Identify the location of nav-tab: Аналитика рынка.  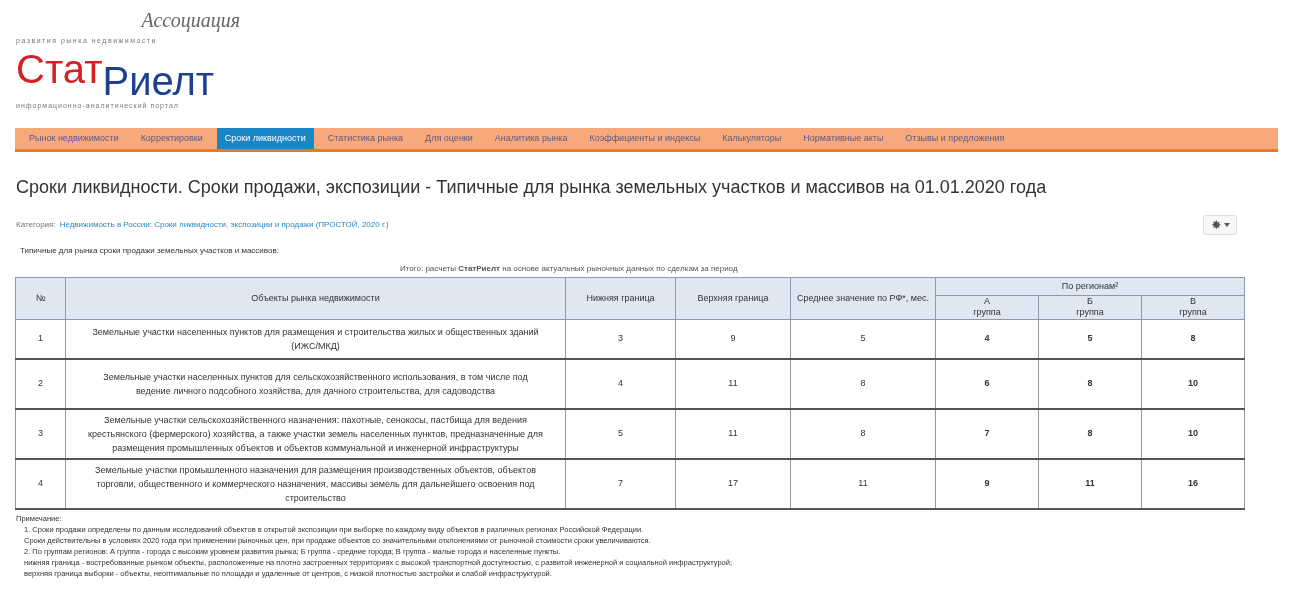
(531, 138).